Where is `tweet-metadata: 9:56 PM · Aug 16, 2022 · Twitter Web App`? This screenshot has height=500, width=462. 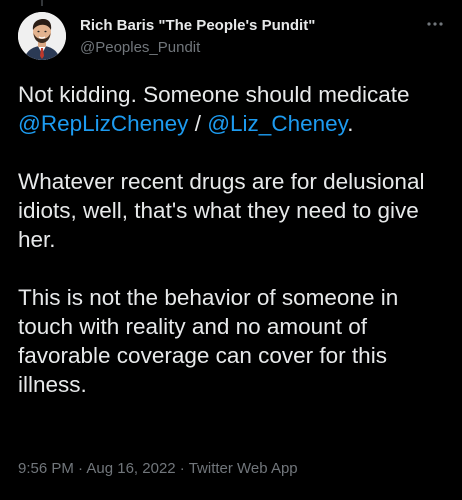 tweet-metadata: 9:56 PM · Aug 16, 2022 · Twitter Web App is located at coordinates (158, 468).